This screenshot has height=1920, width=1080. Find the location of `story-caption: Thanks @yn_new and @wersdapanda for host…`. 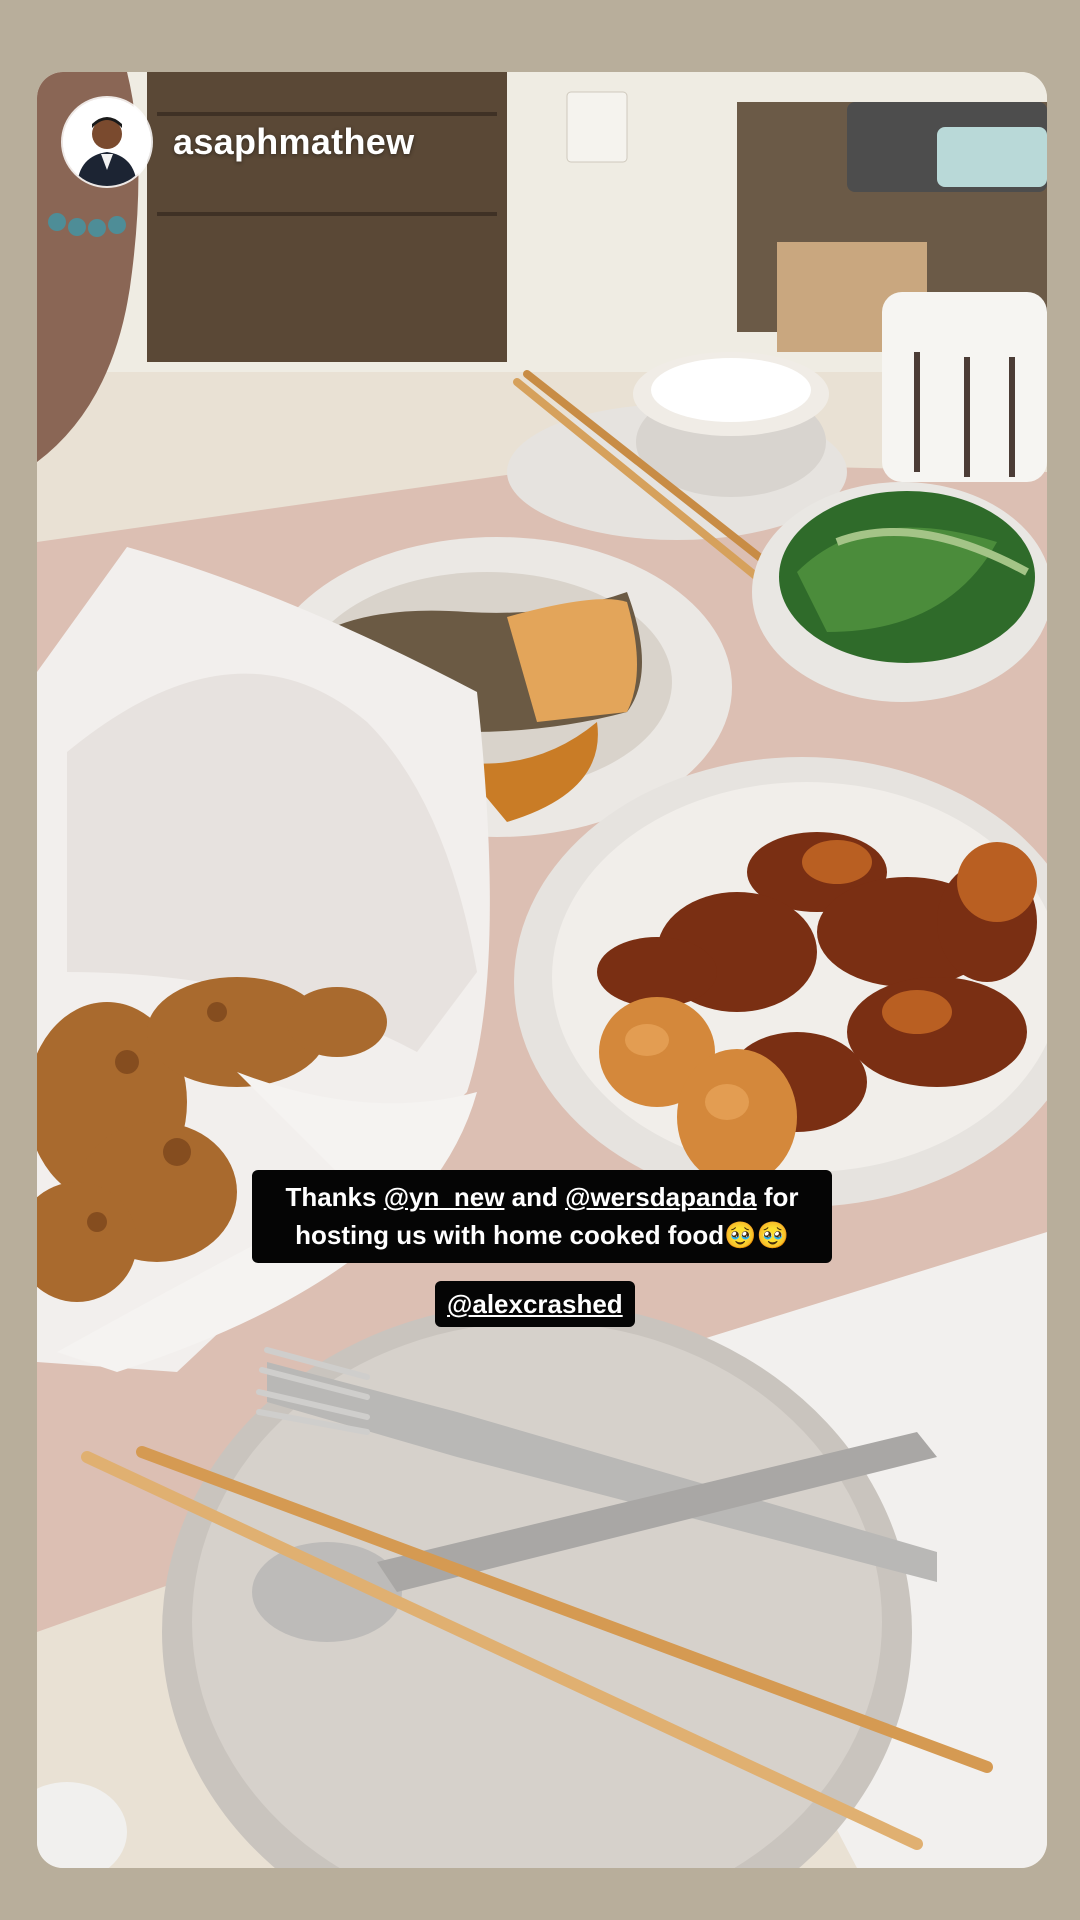

story-caption: Thanks @yn_new and @wersdapanda for host… is located at coordinates (542, 1216).